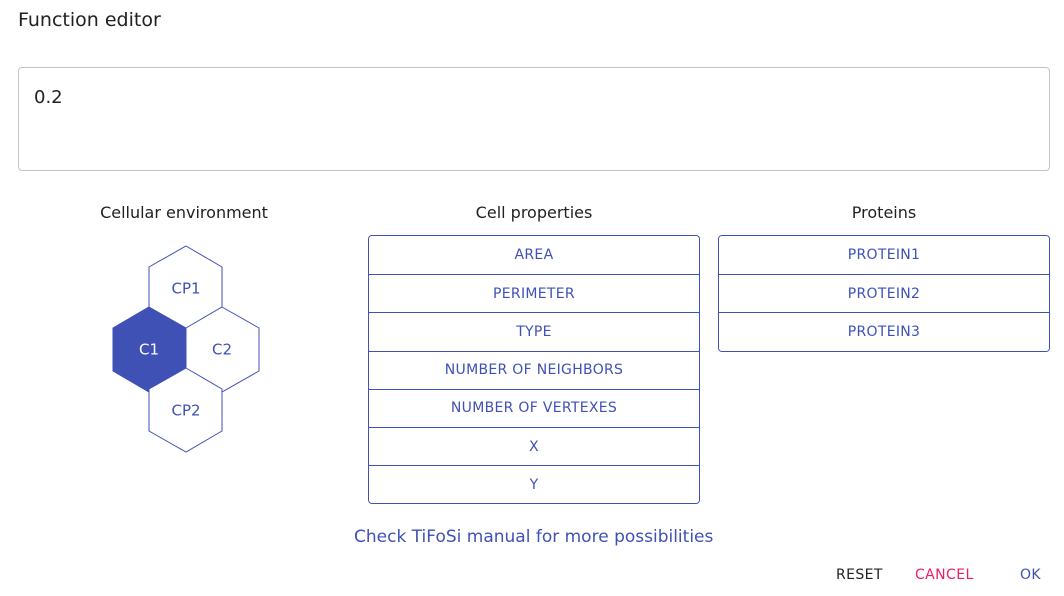 The height and width of the screenshot is (596, 1064). Describe the element at coordinates (89, 20) in the screenshot. I see `dialog-title: Function editor` at that location.